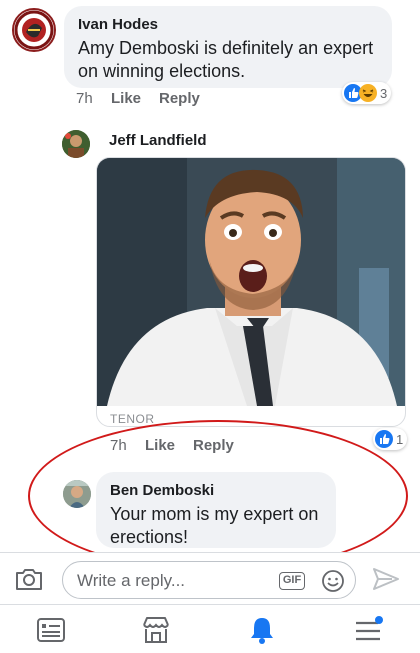 This screenshot has height=653, width=420. Describe the element at coordinates (118, 24) in the screenshot. I see `comment-author: Ivan Hodes` at that location.